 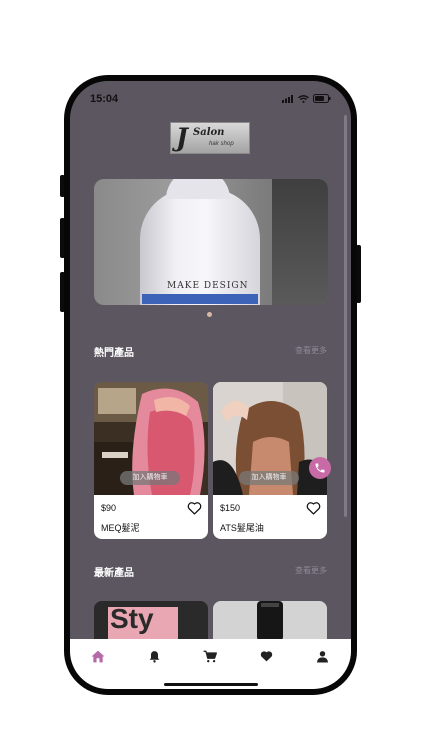 I want to click on hot-products-title: 熱門產品, so click(x=114, y=353).